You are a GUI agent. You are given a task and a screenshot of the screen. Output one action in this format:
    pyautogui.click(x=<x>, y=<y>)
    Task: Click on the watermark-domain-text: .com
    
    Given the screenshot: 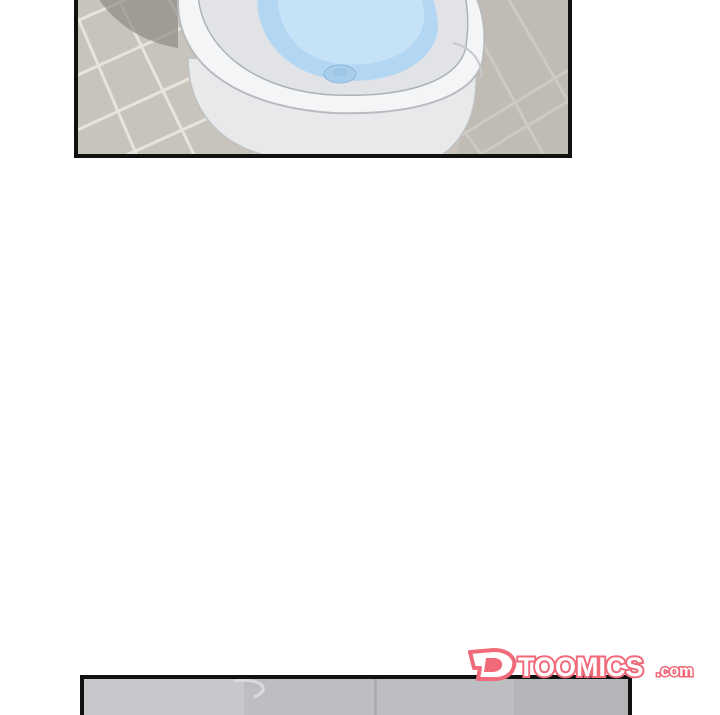 What is the action you would take?
    pyautogui.click(x=674, y=671)
    